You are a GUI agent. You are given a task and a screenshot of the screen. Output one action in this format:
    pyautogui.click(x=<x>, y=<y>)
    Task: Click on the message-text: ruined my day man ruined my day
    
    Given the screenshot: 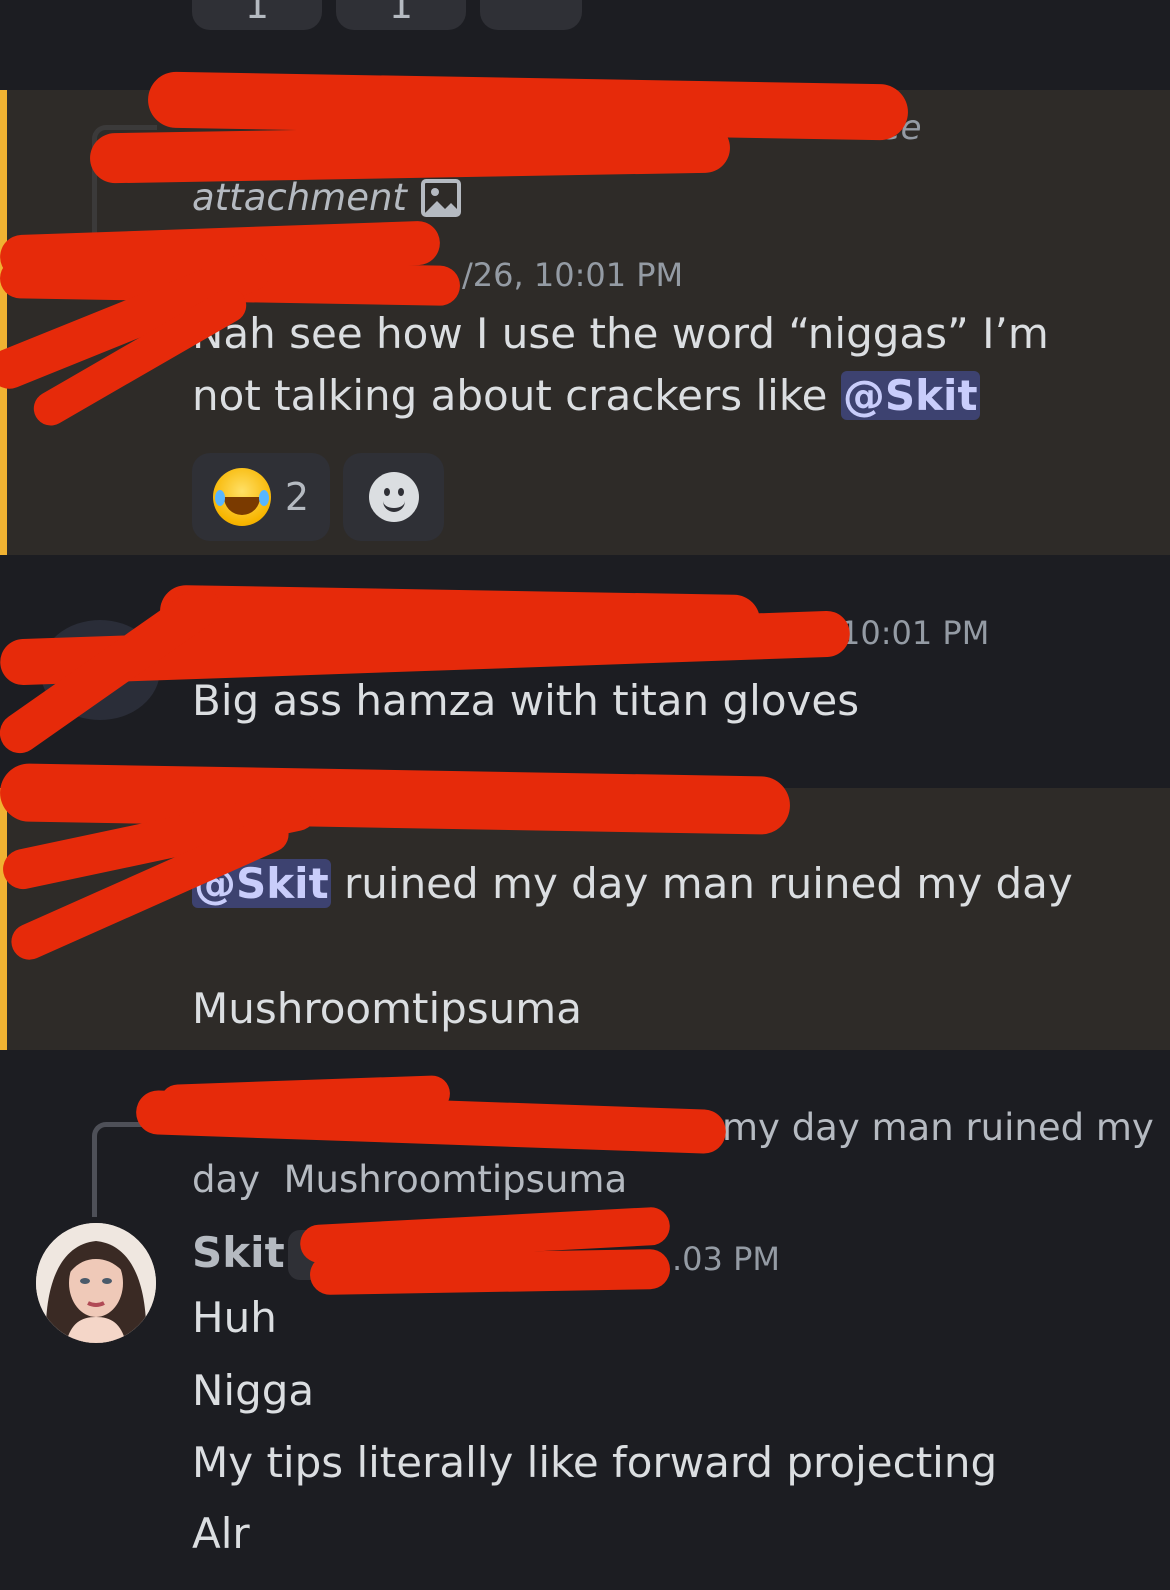 What is the action you would take?
    pyautogui.click(x=701, y=883)
    